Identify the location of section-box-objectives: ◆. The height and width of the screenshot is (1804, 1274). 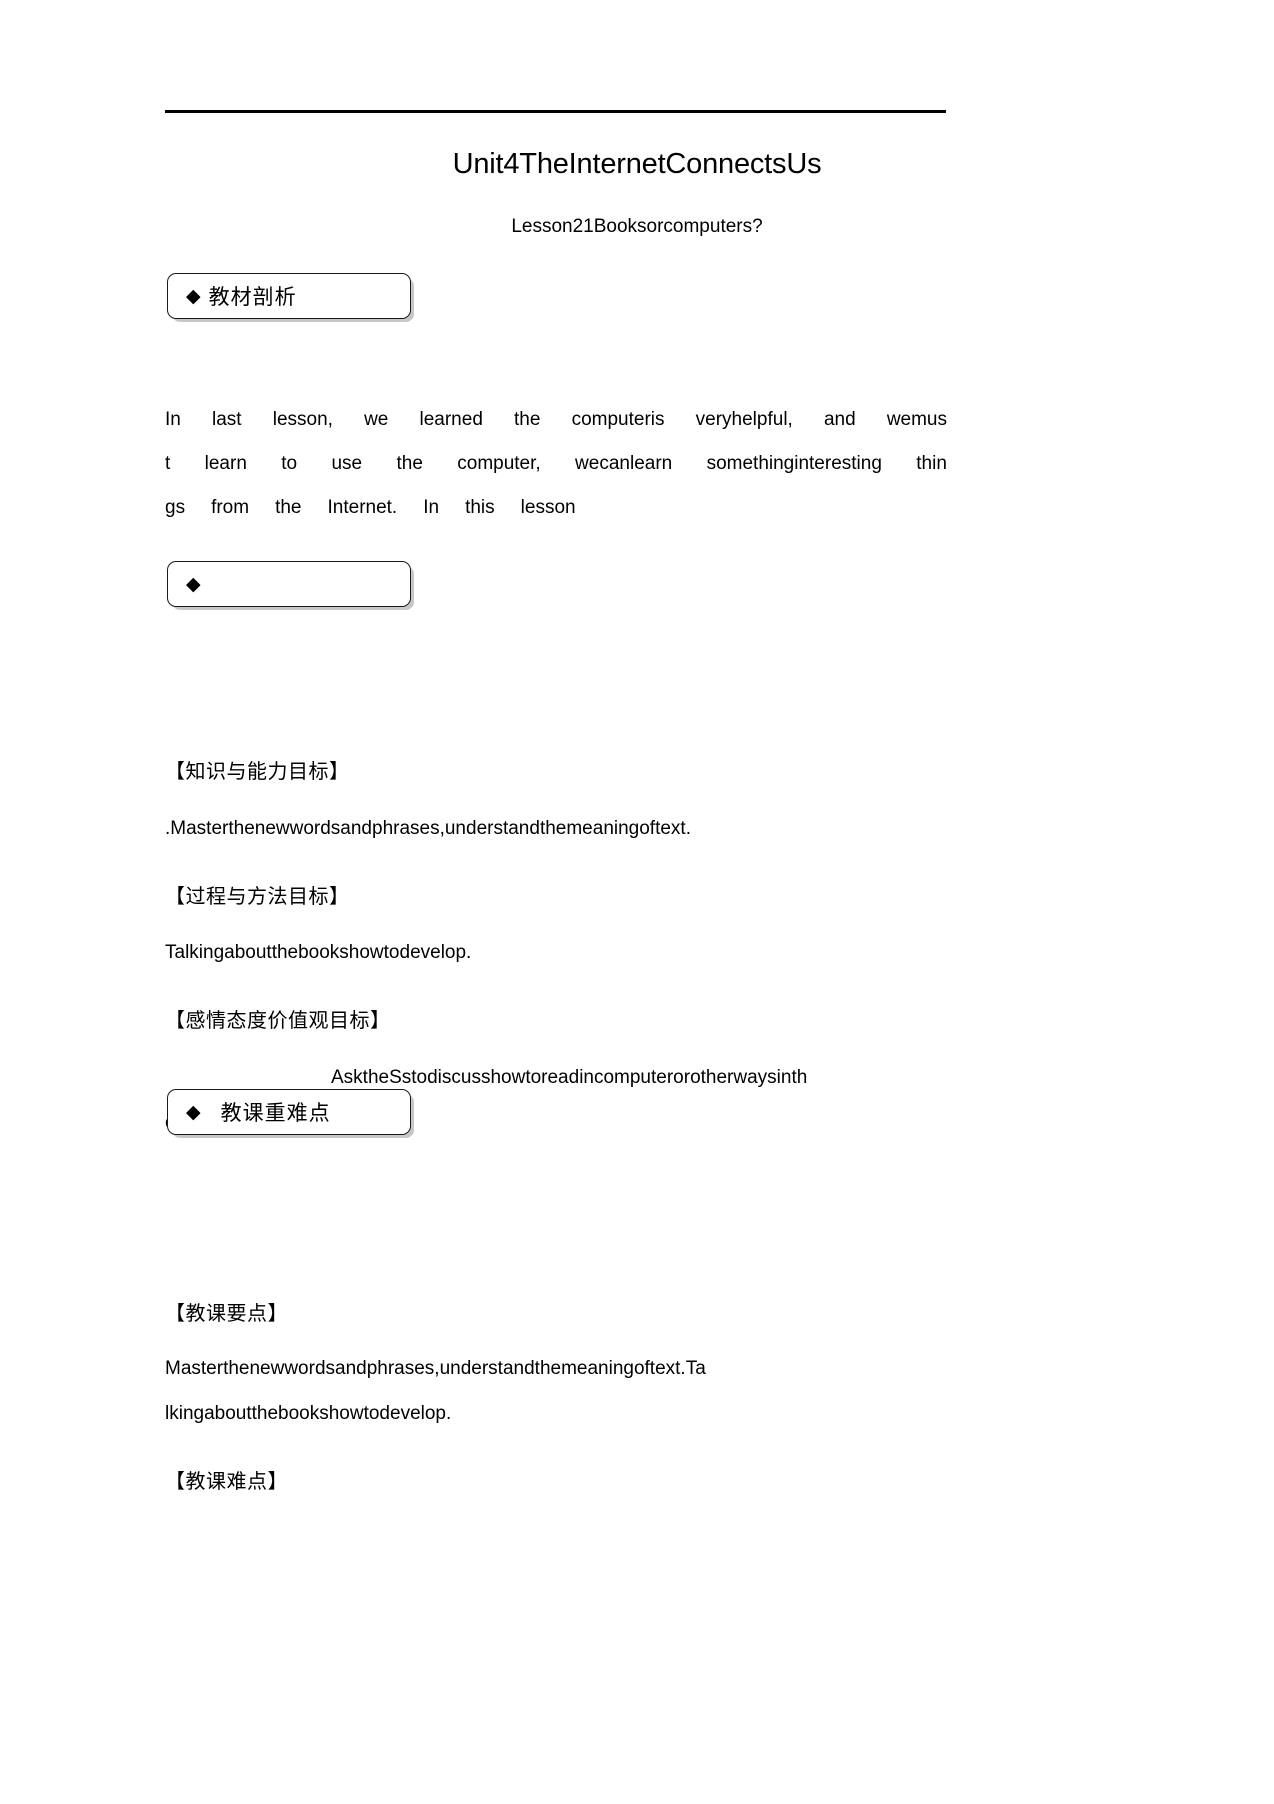
(289, 584).